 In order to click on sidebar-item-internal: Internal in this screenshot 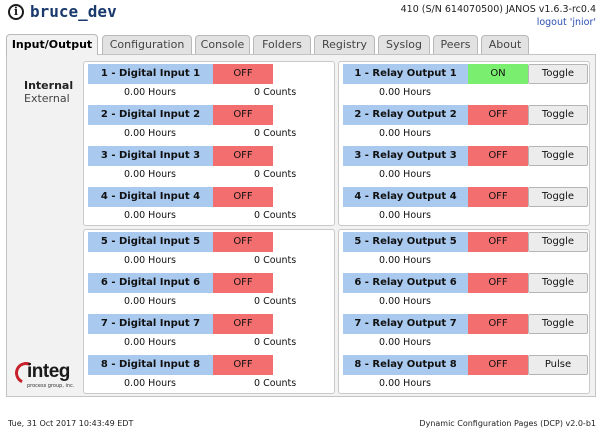, I will do `click(48, 85)`.